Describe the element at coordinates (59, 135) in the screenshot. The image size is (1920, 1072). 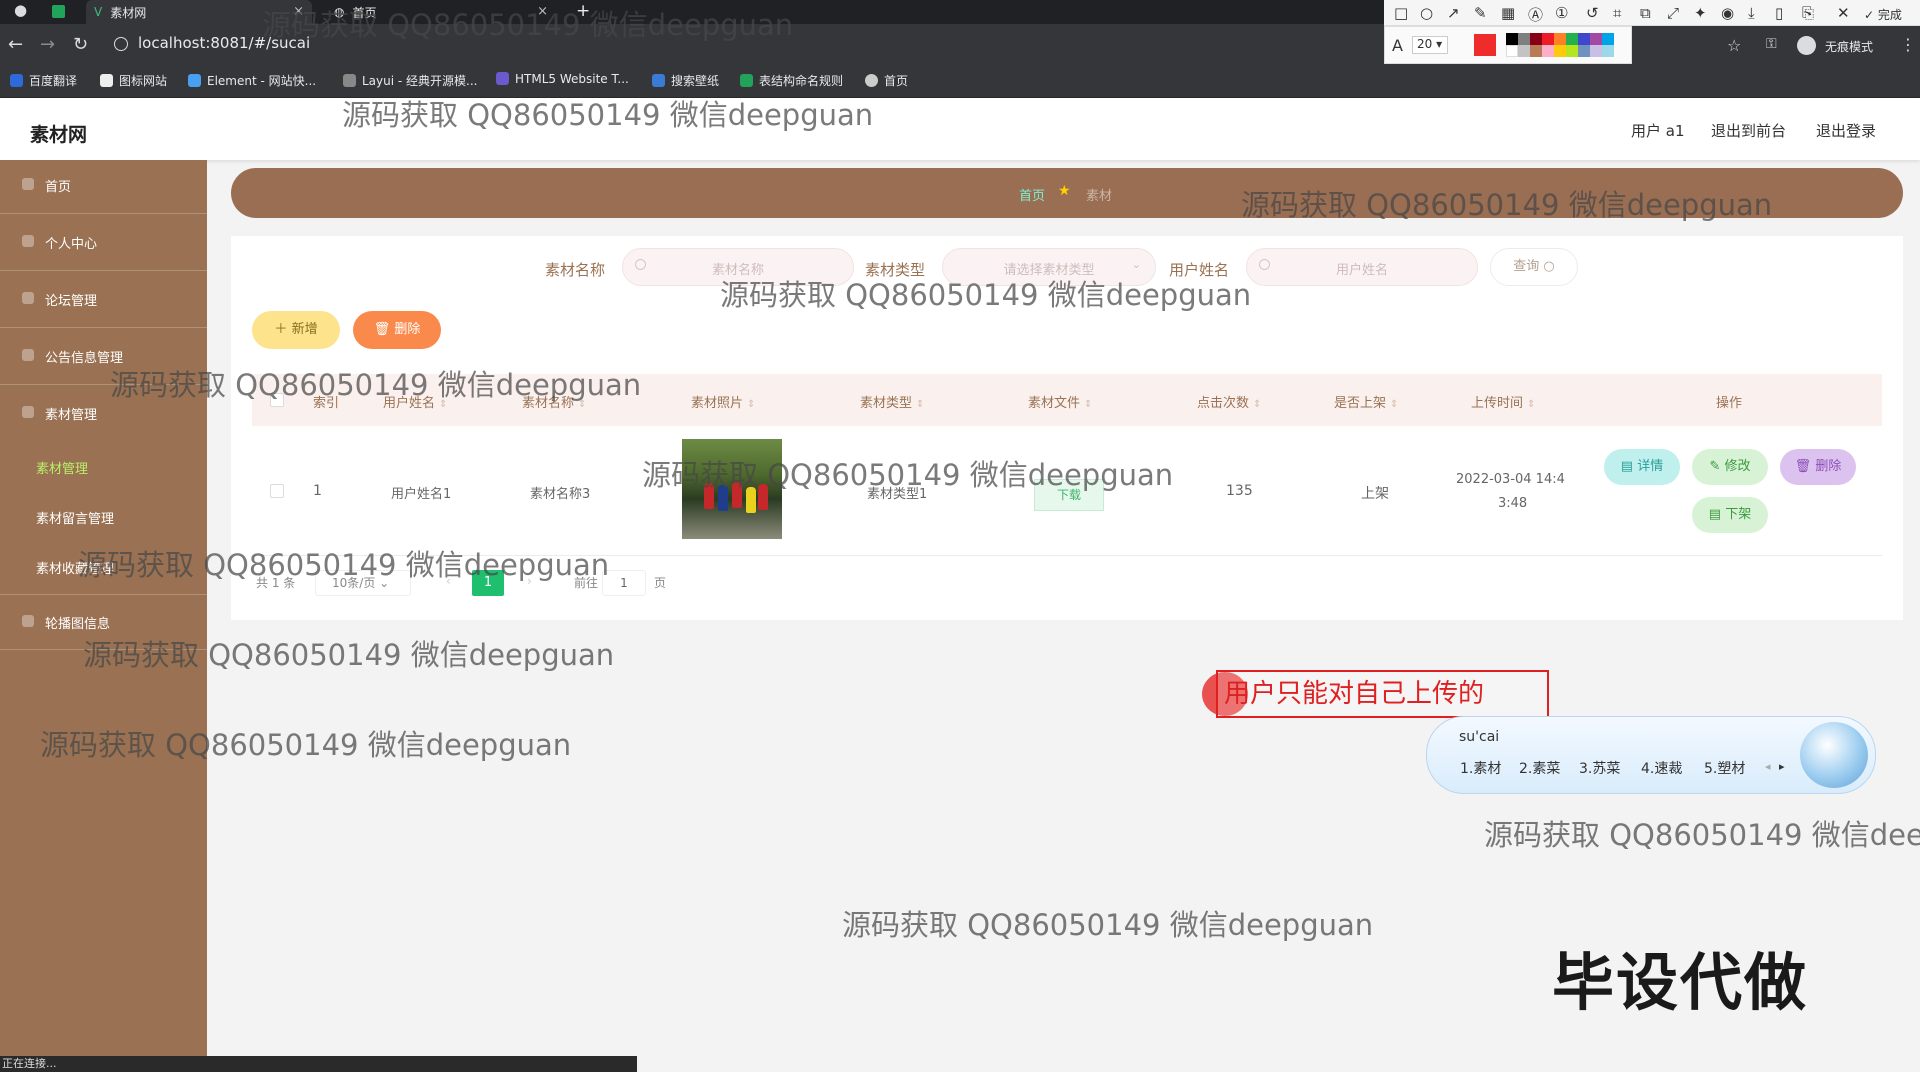
I see `brand-title: 素材网` at that location.